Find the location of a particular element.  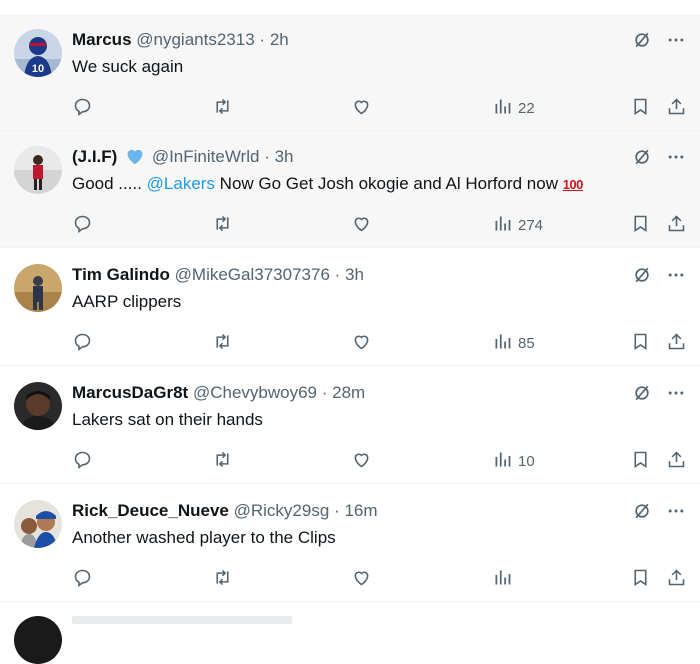

views-button: 85 is located at coordinates (513, 343).